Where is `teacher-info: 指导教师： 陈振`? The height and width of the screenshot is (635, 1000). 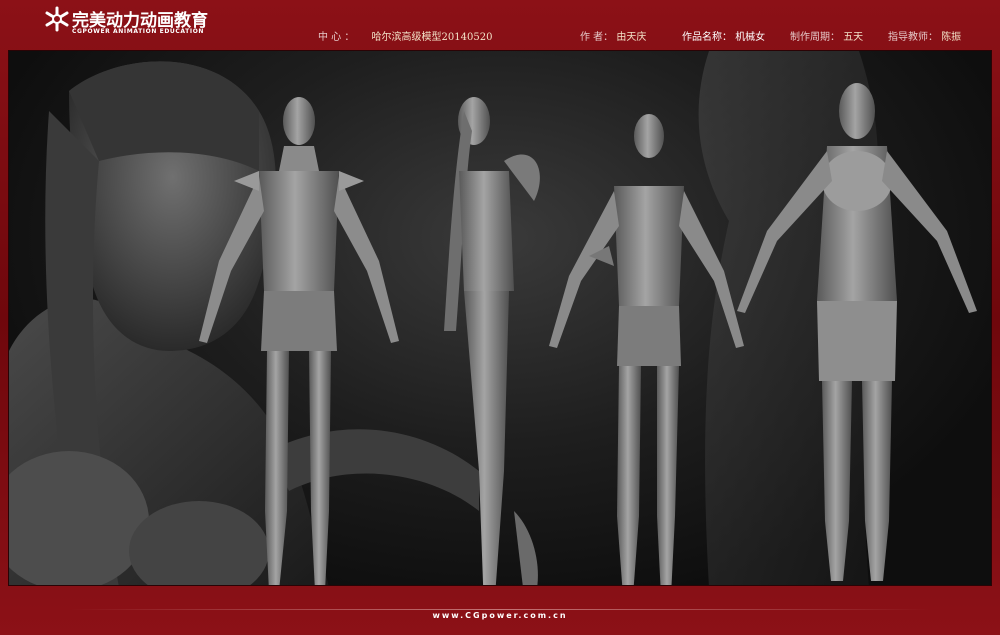
teacher-info: 指导教师： 陈振 is located at coordinates (924, 35).